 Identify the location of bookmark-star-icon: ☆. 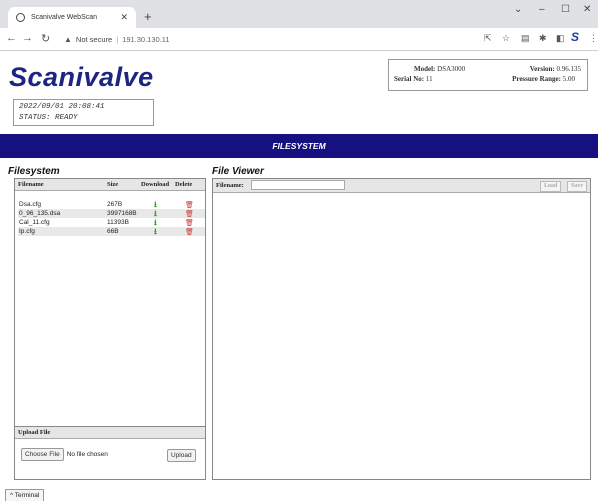
(506, 38).